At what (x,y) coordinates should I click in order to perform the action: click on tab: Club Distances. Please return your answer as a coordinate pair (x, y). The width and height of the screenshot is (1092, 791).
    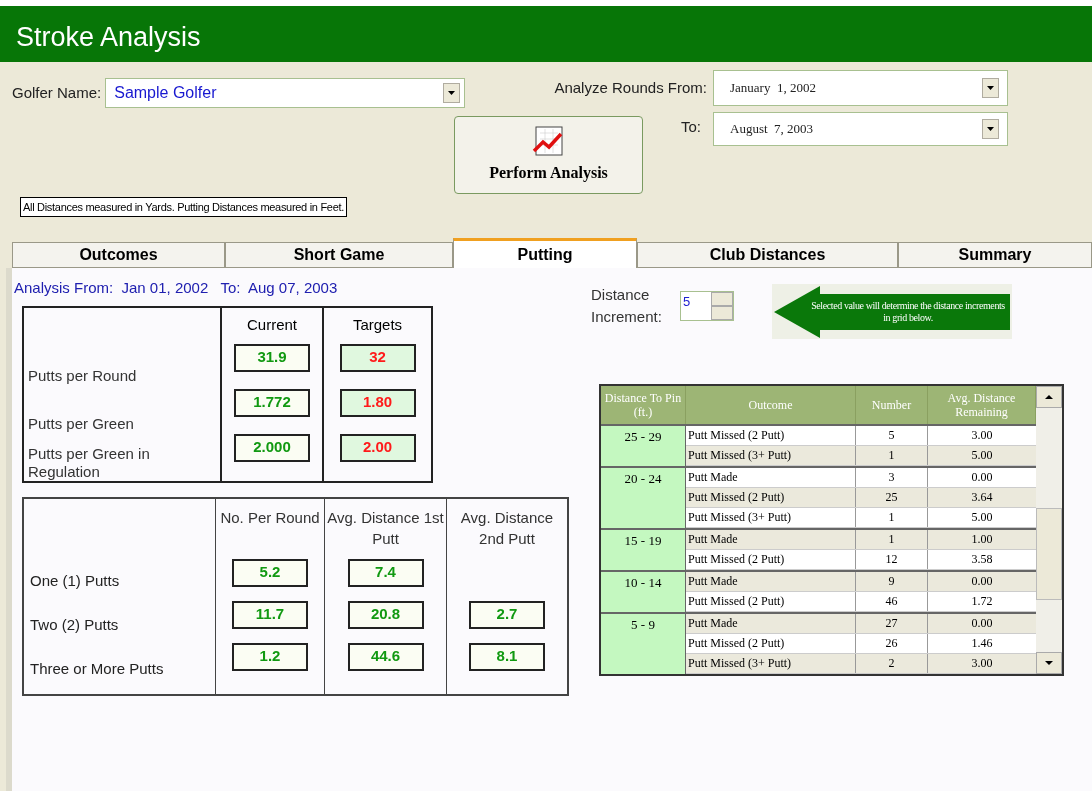
    Looking at the image, I should click on (767, 255).